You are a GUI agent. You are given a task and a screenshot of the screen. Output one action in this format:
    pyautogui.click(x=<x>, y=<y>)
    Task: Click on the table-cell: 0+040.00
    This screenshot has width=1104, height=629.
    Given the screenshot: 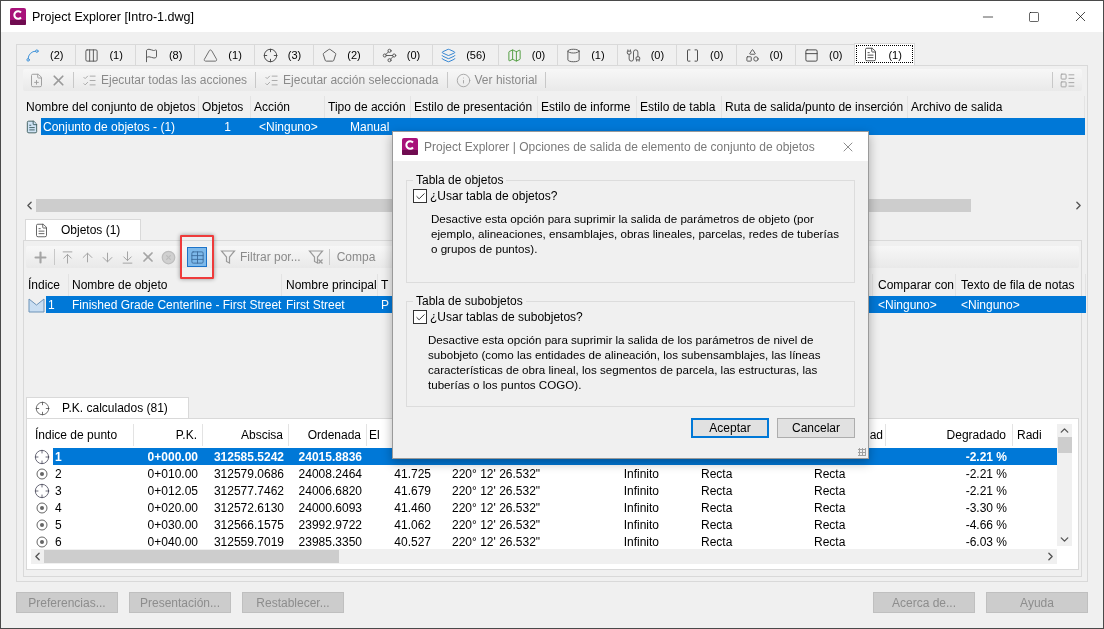 What is the action you would take?
    pyautogui.click(x=172, y=541)
    